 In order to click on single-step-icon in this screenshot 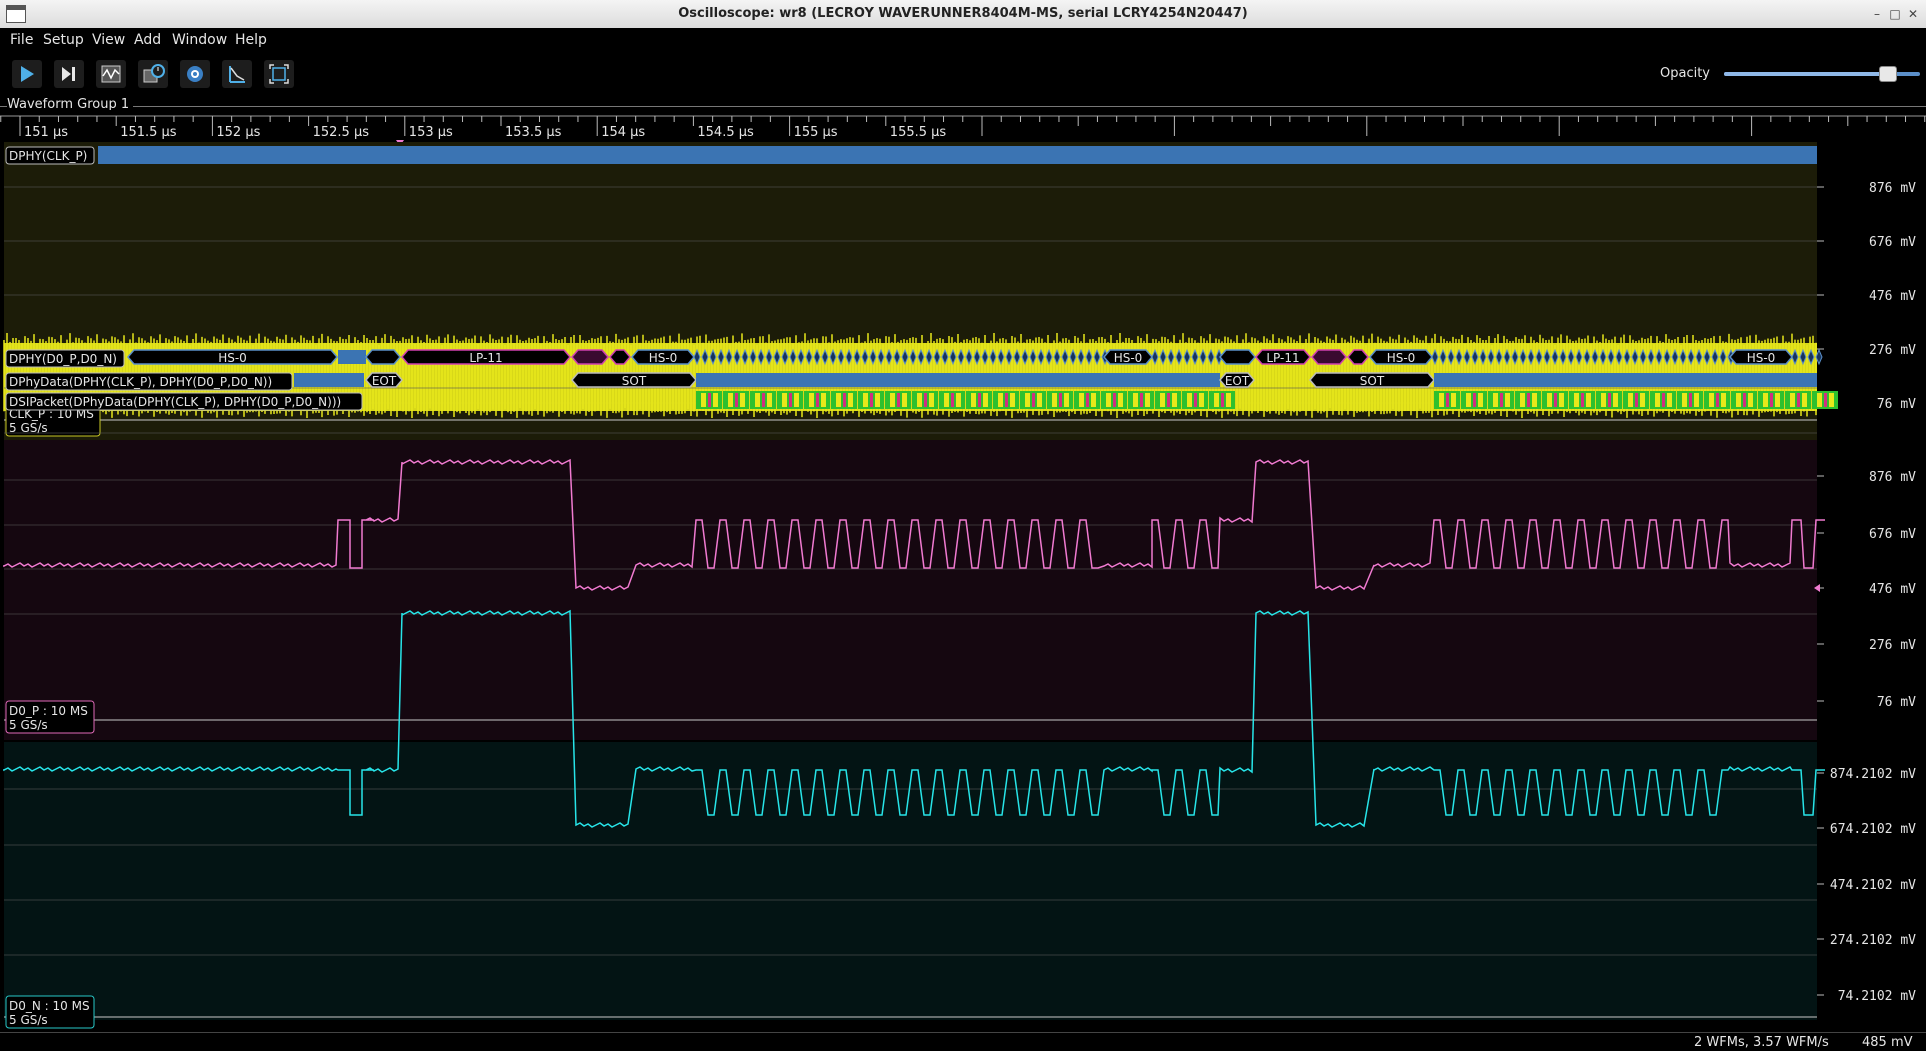, I will do `click(69, 74)`.